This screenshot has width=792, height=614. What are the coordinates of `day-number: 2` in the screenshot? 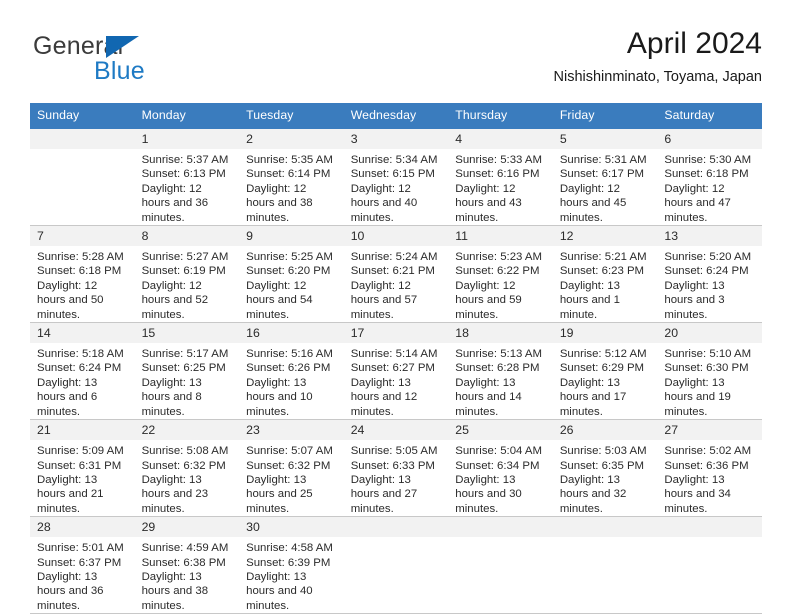 It's located at (291, 139).